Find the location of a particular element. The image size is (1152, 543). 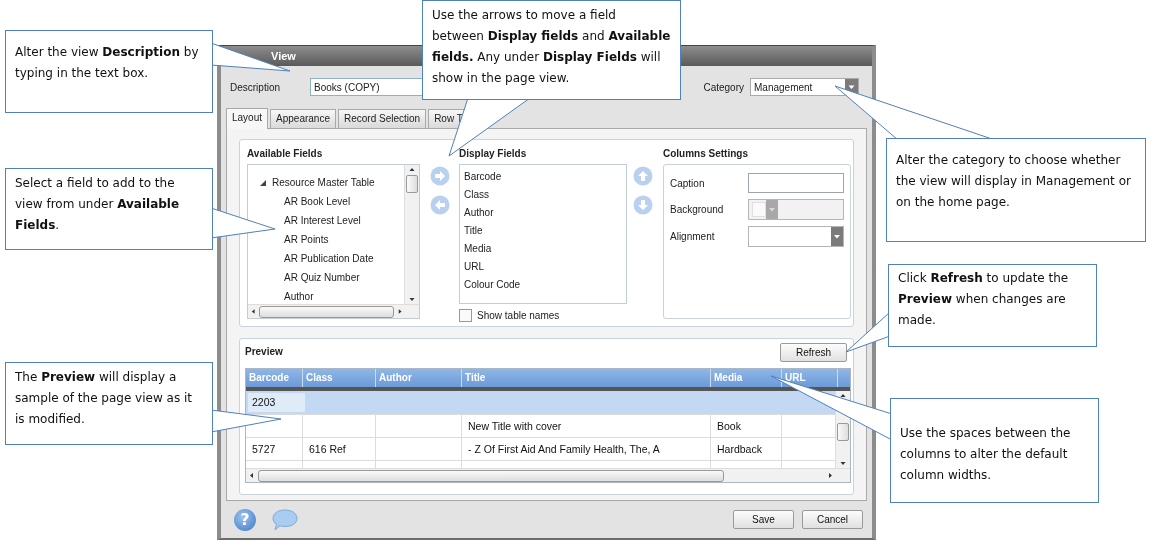

callout: Select a field to add to the view from under Available Fields. is located at coordinates (109, 209).